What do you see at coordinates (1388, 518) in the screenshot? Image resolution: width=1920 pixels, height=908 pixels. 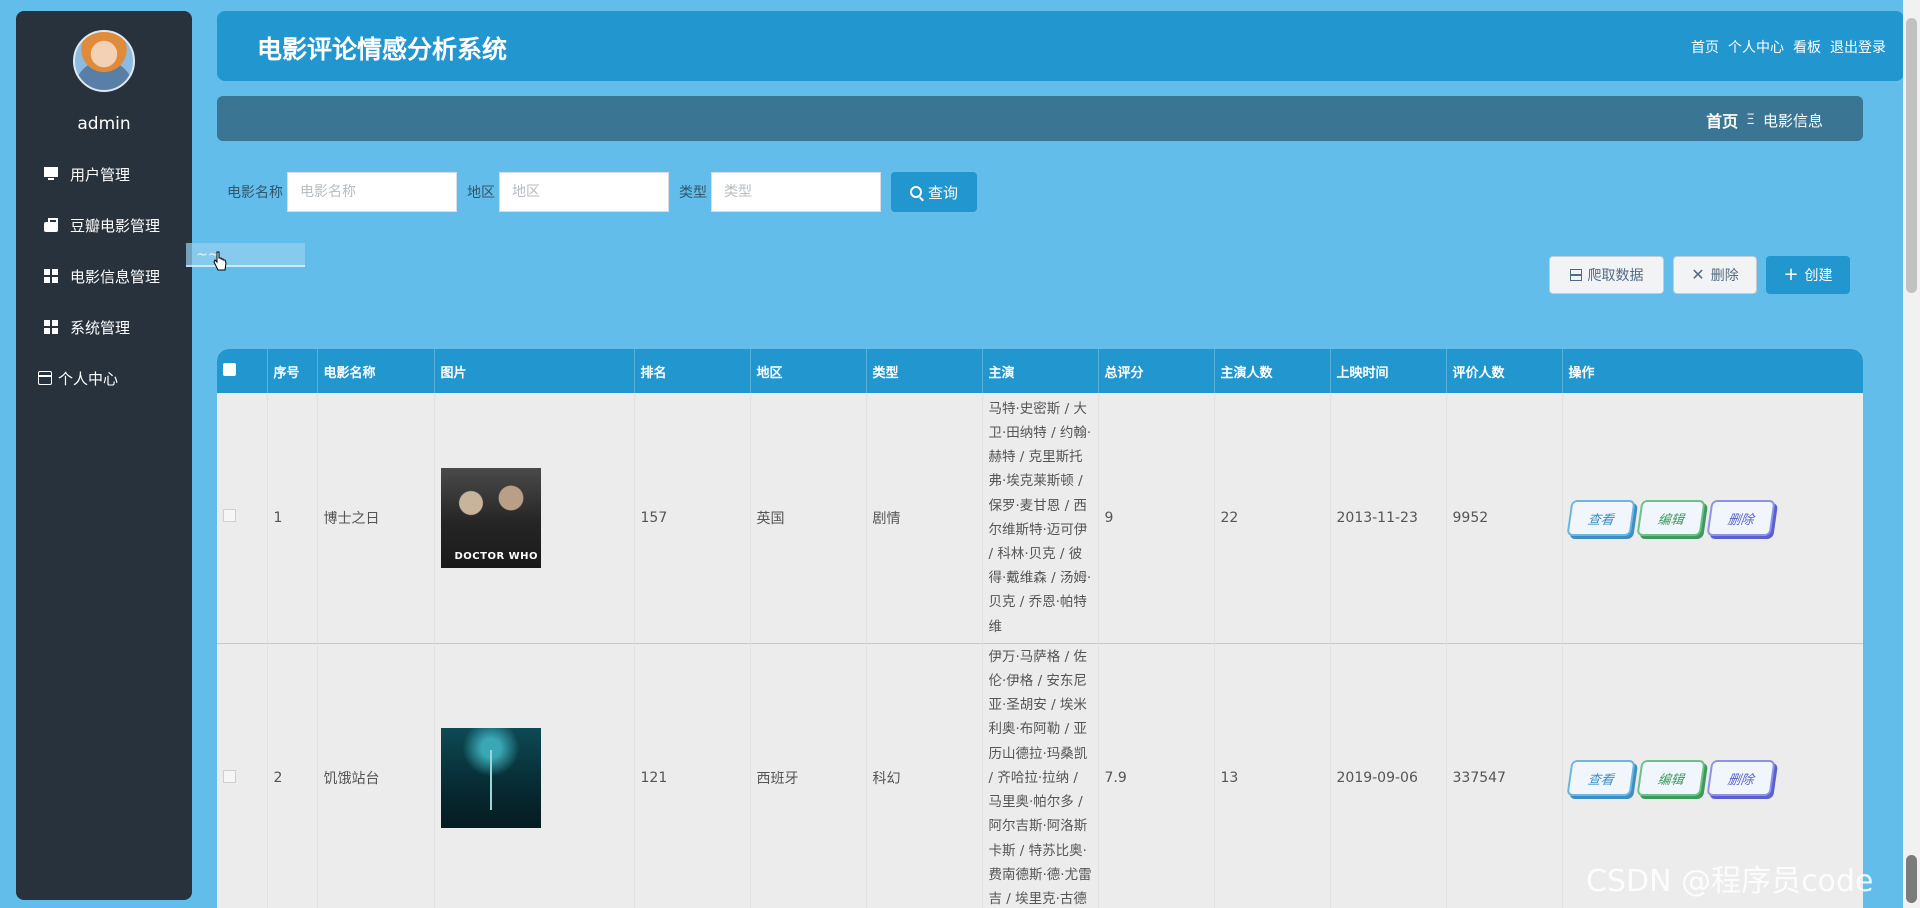 I see `release-date-cell: 2013-11-23` at bounding box center [1388, 518].